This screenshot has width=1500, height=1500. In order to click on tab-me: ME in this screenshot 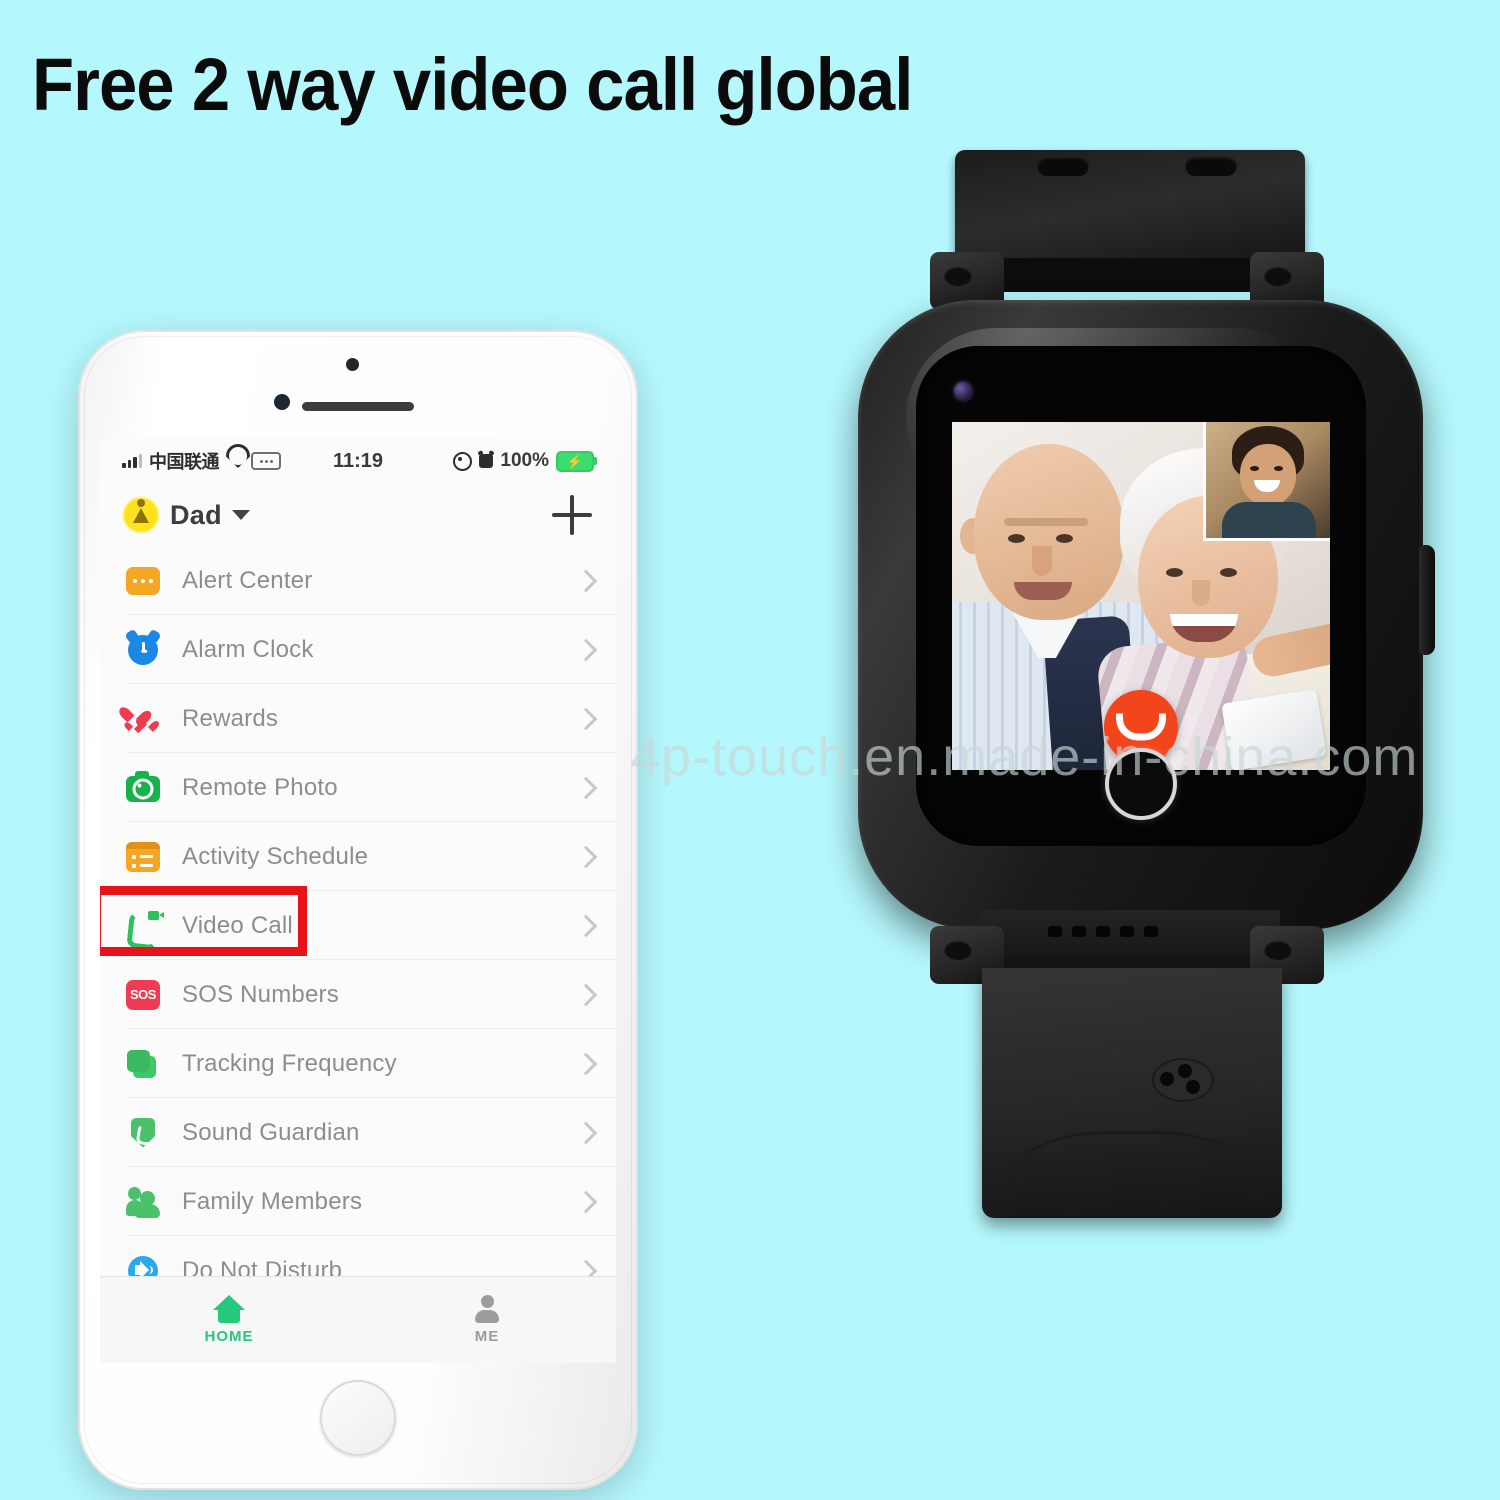, I will do `click(487, 1320)`.